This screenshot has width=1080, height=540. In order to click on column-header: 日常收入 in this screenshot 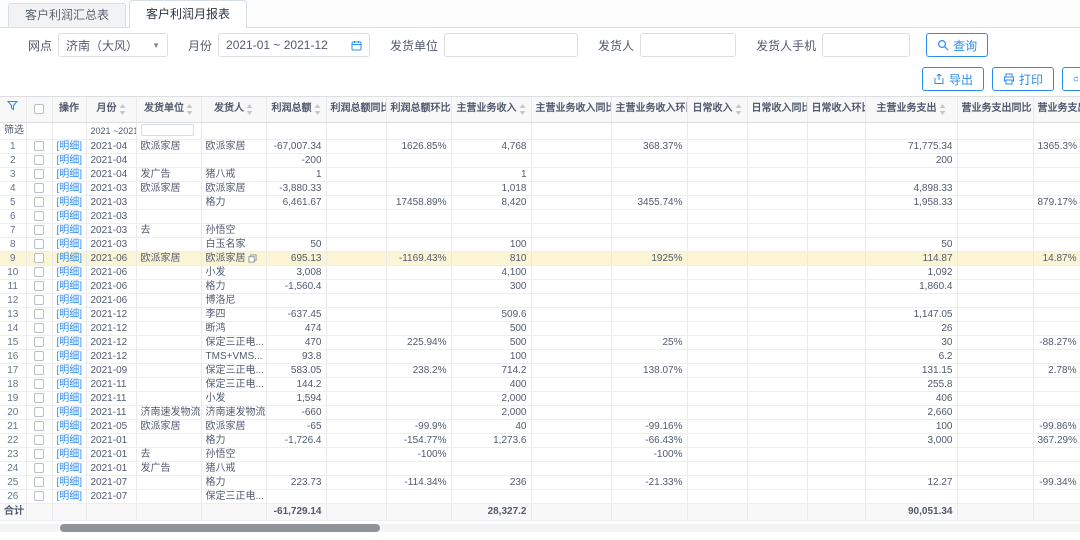, I will do `click(717, 110)`.